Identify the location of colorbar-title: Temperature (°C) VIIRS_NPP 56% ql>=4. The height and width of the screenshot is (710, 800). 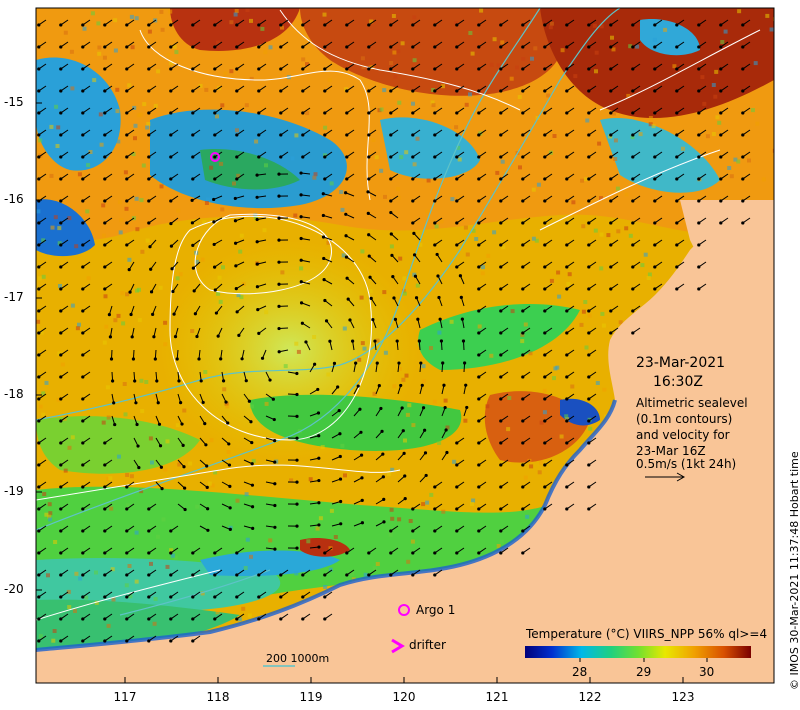
(647, 634).